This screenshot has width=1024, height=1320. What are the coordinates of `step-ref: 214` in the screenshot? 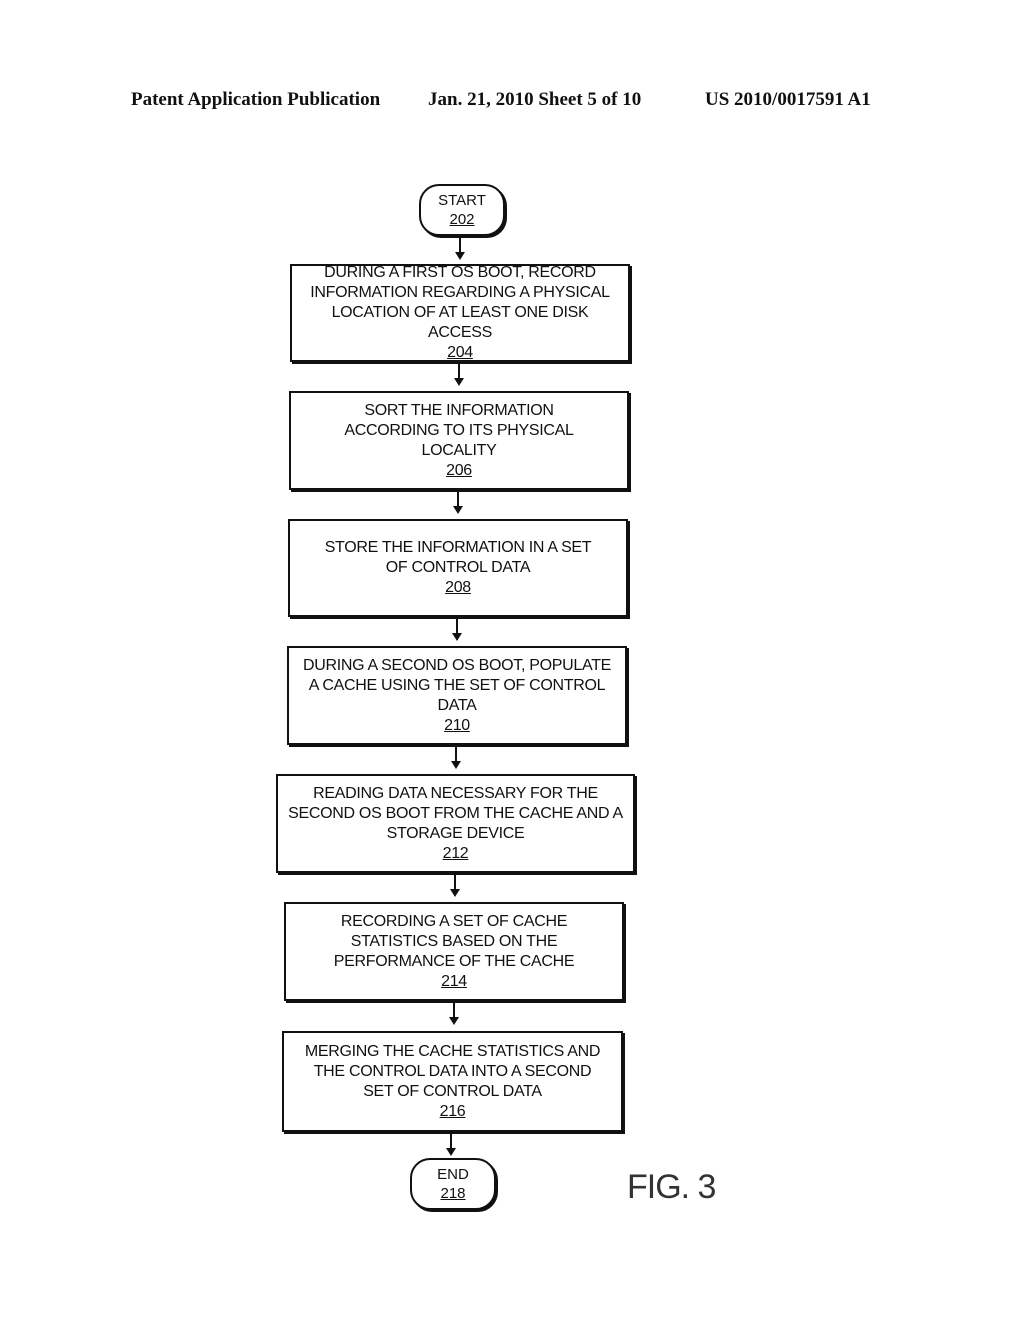 It's located at (454, 981).